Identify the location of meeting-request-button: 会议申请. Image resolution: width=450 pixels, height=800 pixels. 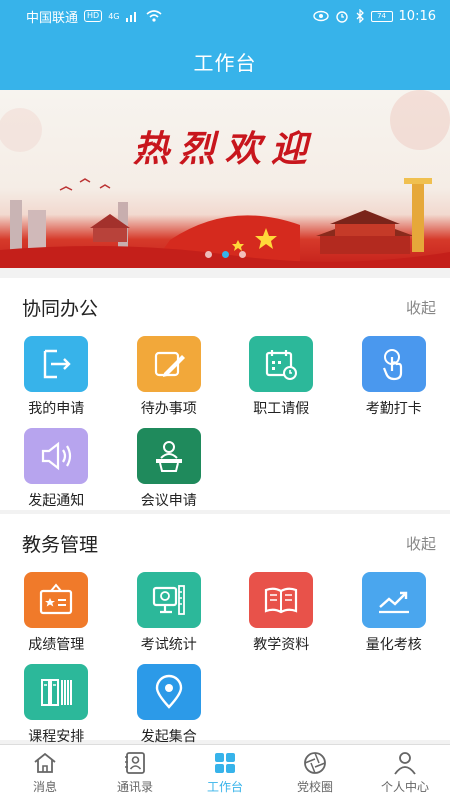
(169, 471).